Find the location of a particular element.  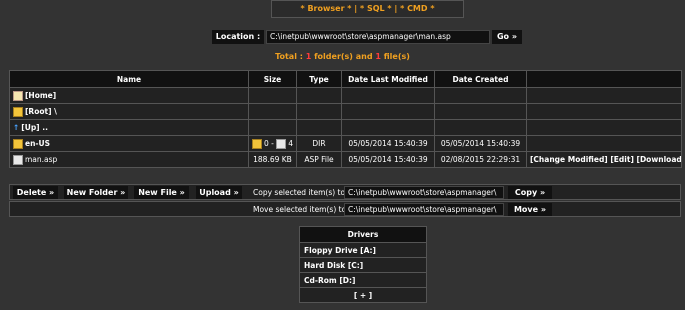

upload-button: Upload » is located at coordinates (219, 192).